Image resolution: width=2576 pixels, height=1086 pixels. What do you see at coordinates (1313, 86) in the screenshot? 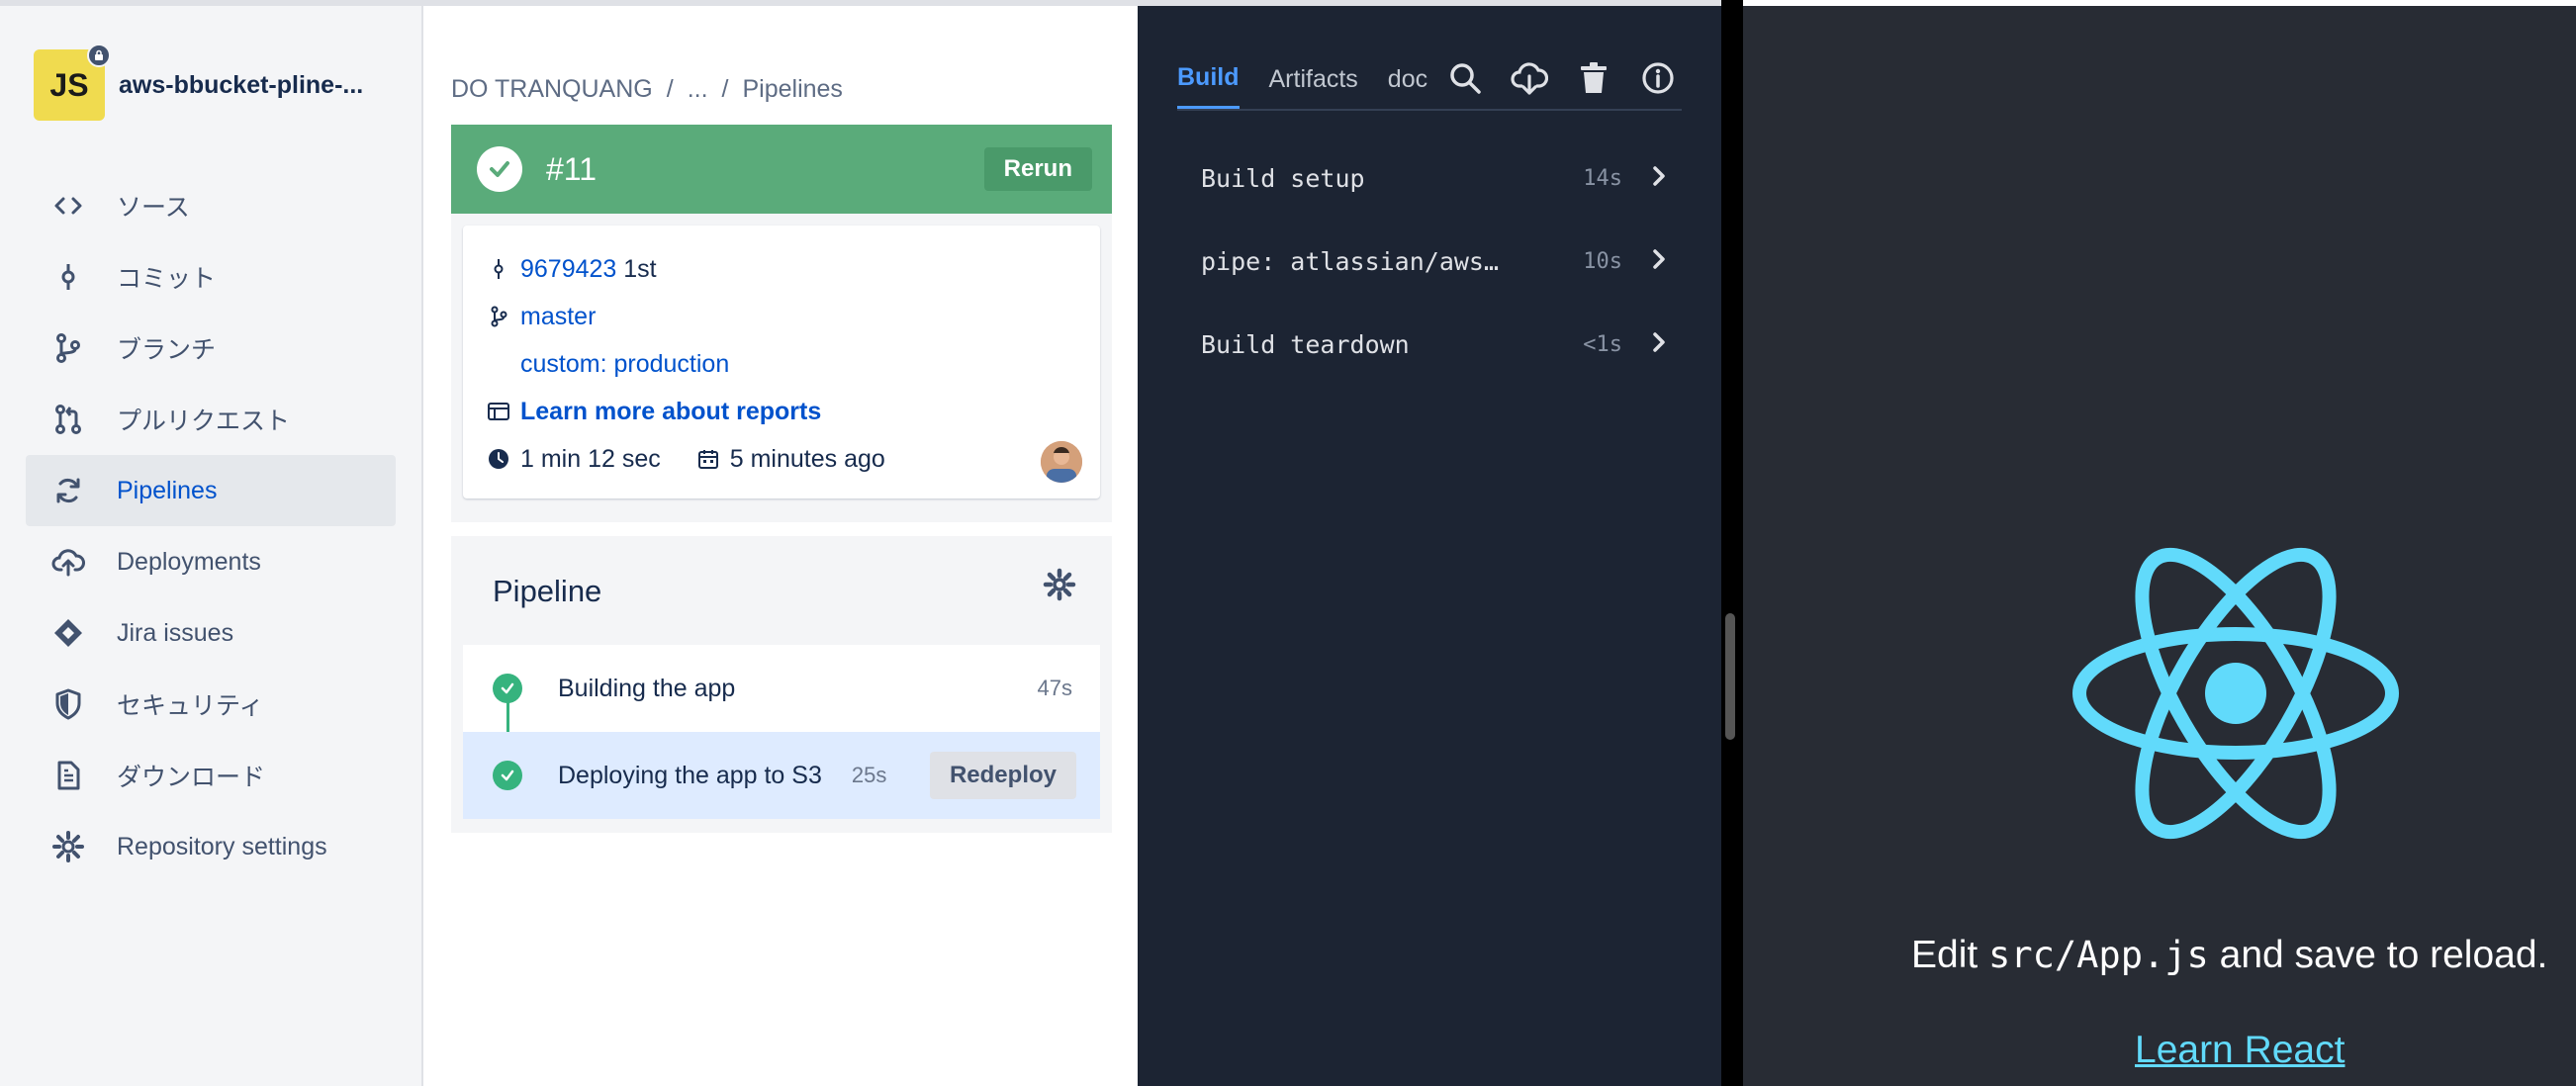
I see `tab-artifacts: Artifacts` at bounding box center [1313, 86].